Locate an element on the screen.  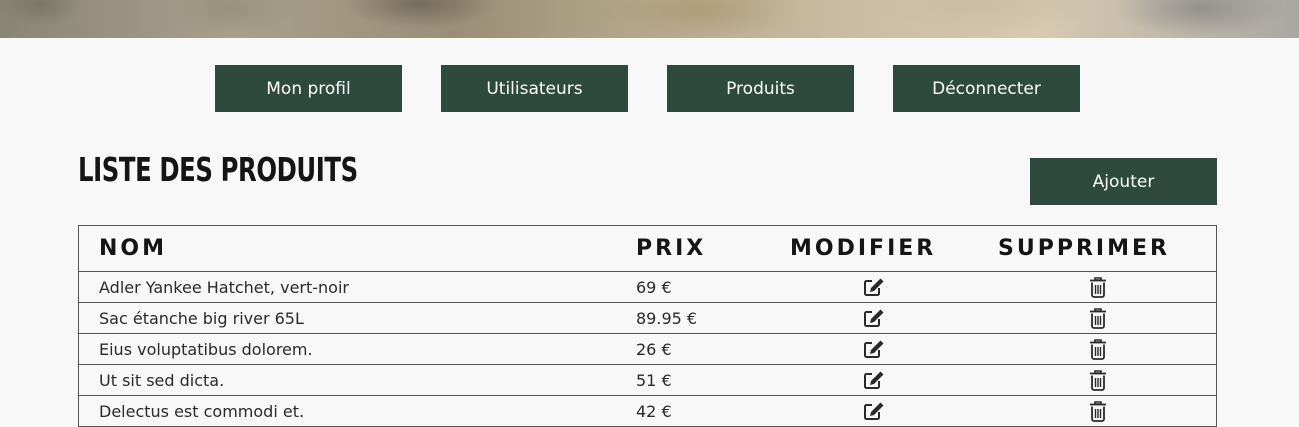
table-row: Ut sit sed dicta. 51 € is located at coordinates (647, 380).